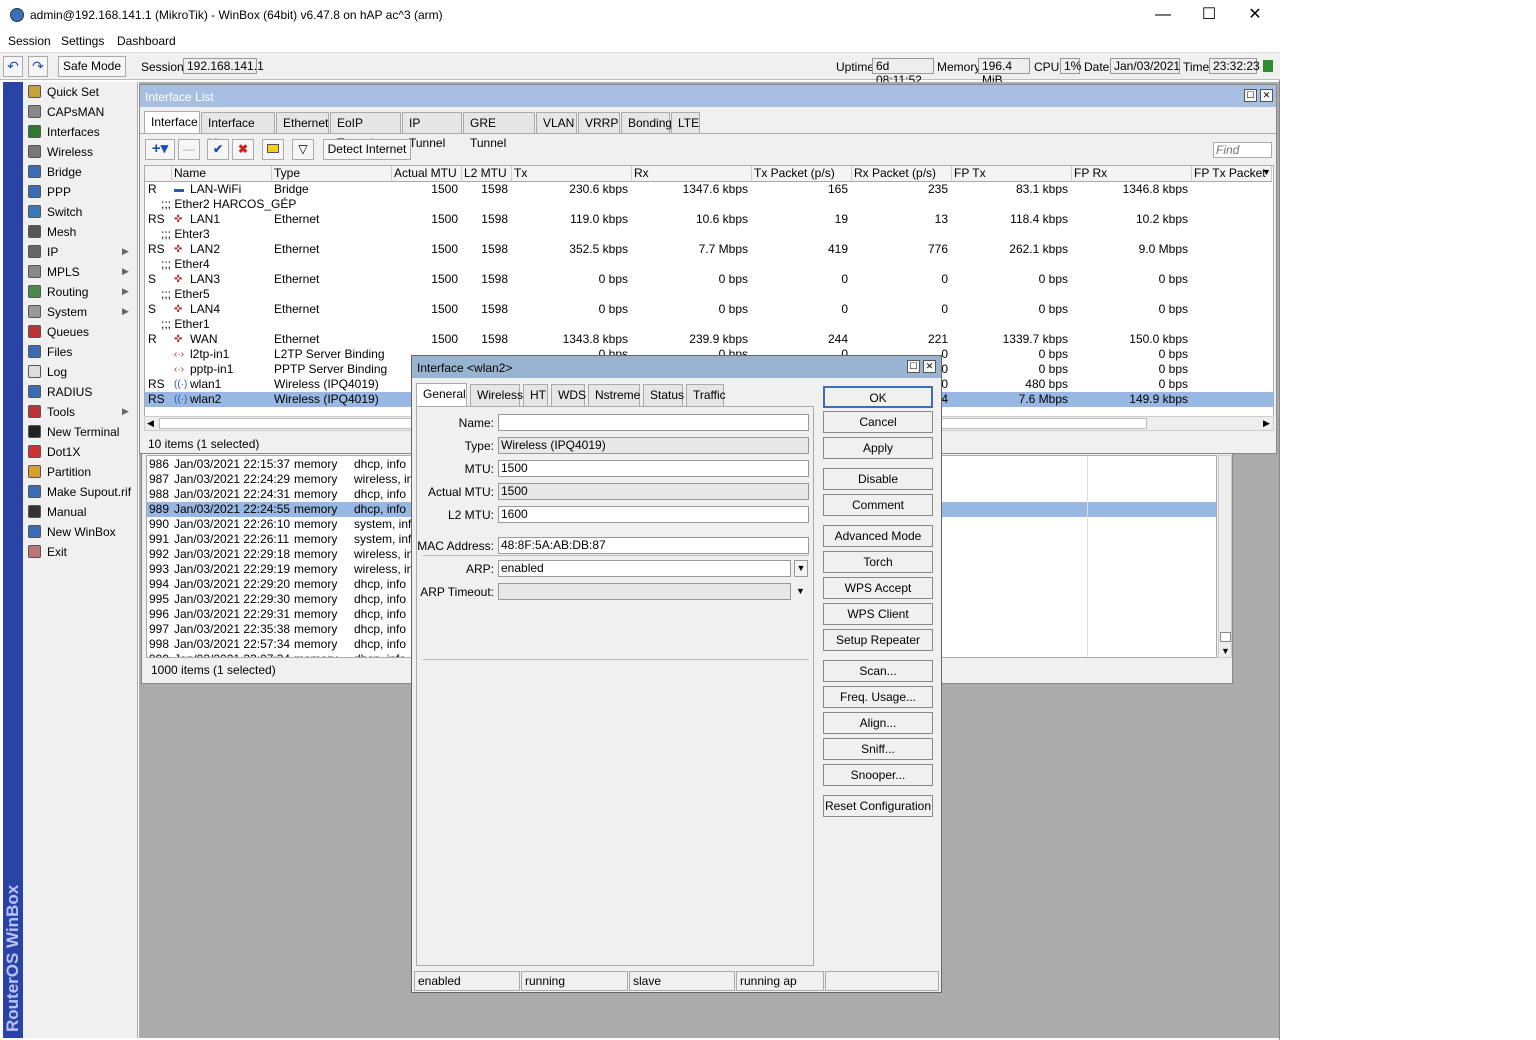 The height and width of the screenshot is (1040, 1536). I want to click on wps-client-button: WPS Client, so click(878, 614).